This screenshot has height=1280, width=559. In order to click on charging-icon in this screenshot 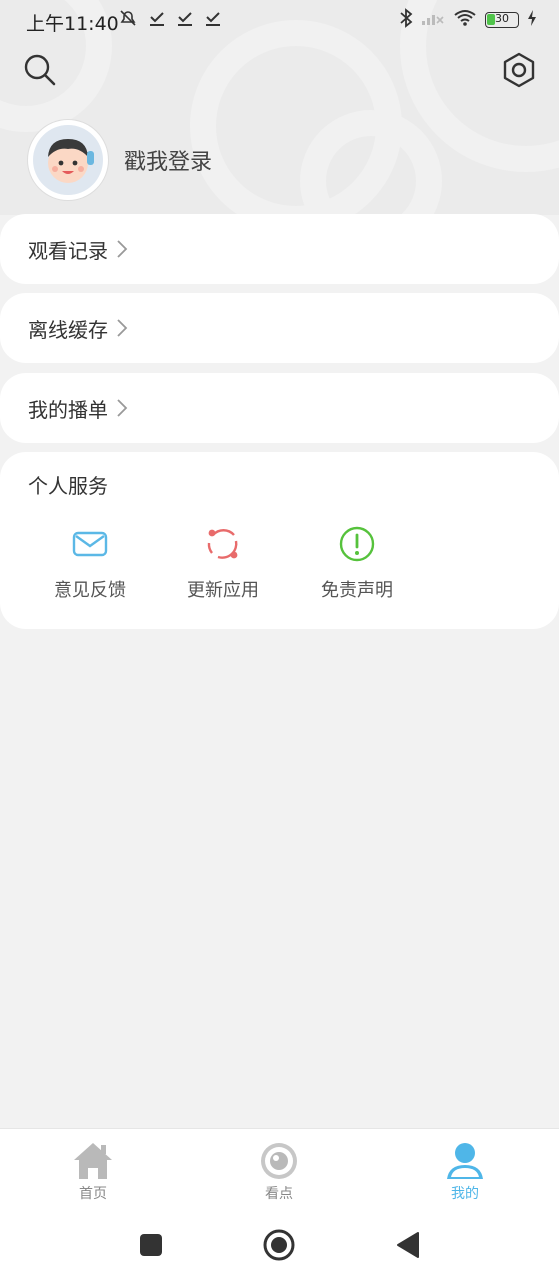, I will do `click(532, 20)`.